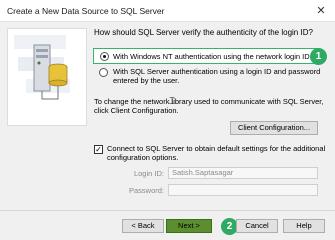 The height and width of the screenshot is (240, 335). Describe the element at coordinates (172, 101) in the screenshot. I see `mouse-cursor-icon: ⌶` at that location.